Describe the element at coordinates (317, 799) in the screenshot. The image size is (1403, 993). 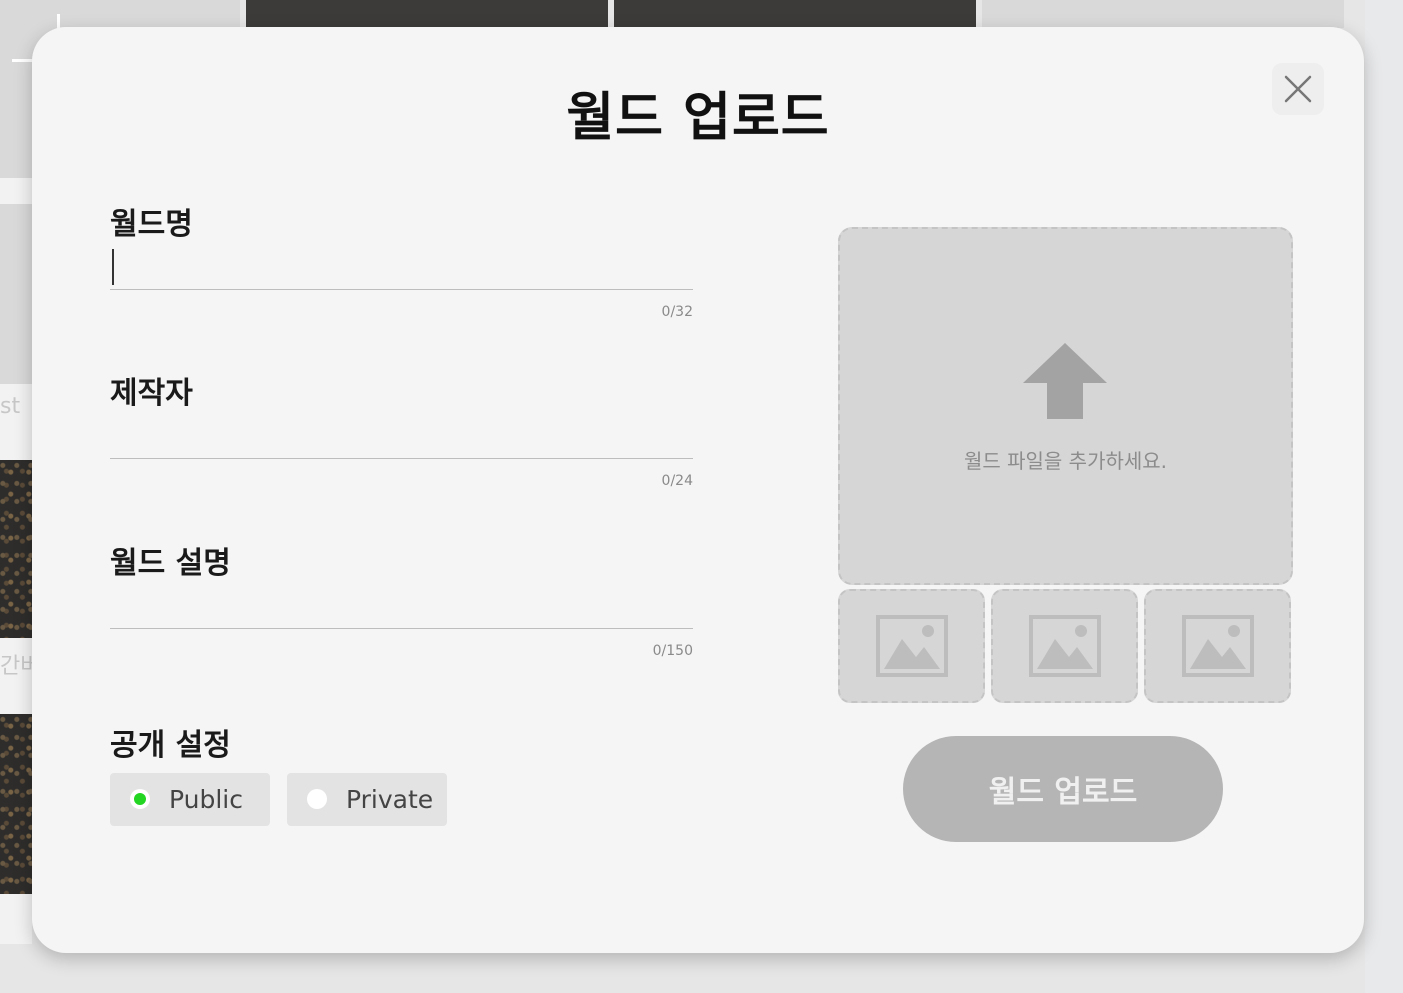
I see `radio-dot` at that location.